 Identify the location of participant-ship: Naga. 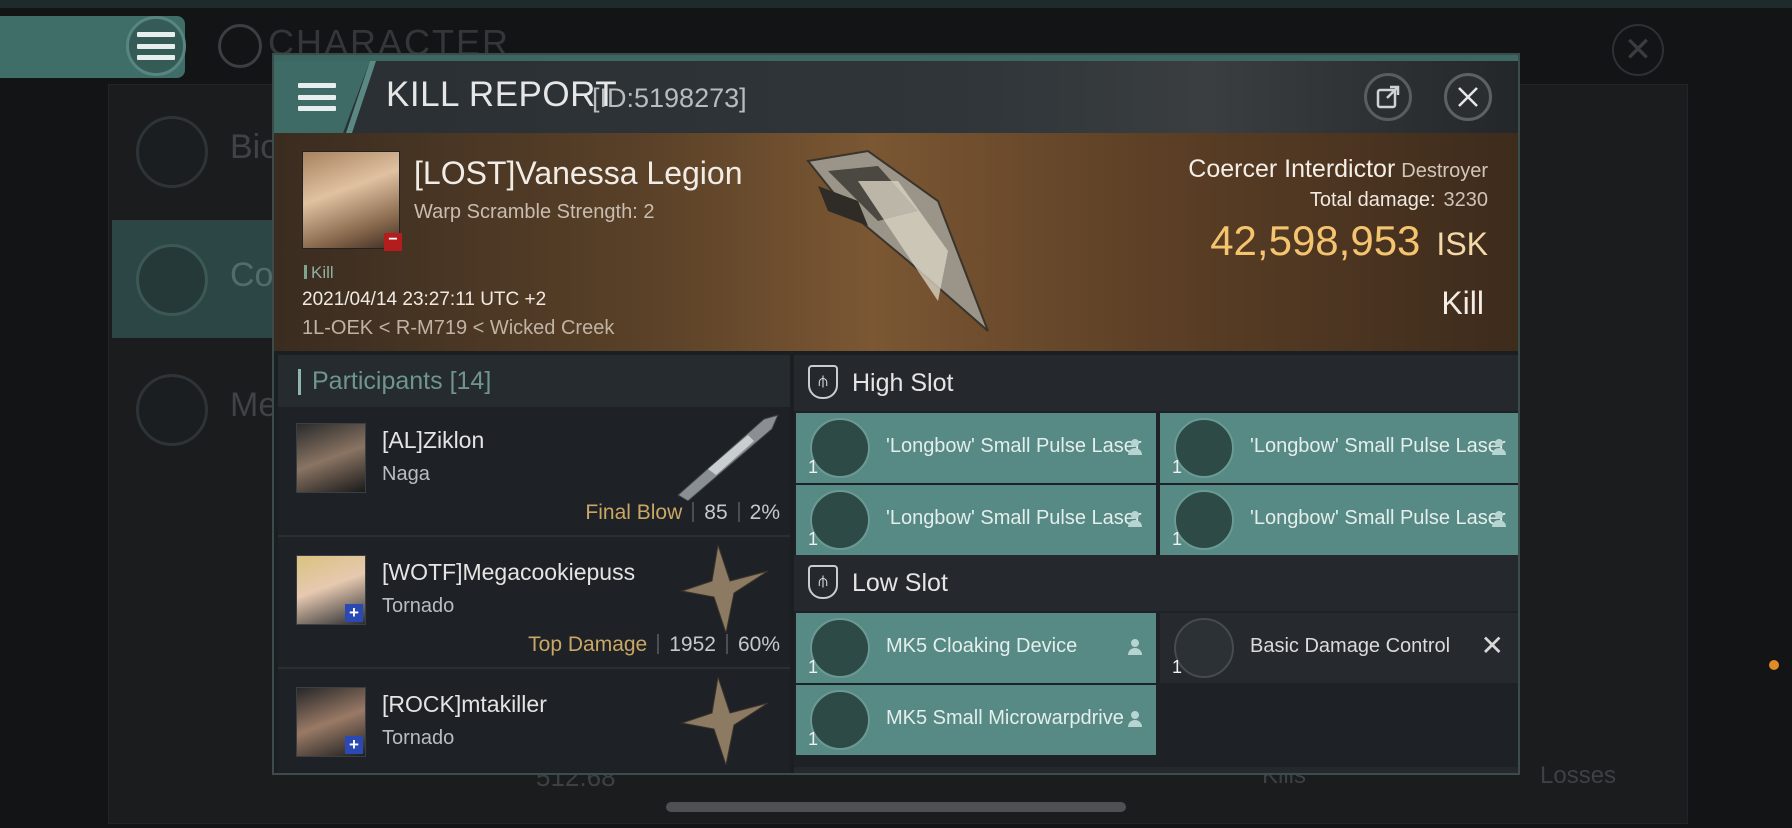
(406, 474).